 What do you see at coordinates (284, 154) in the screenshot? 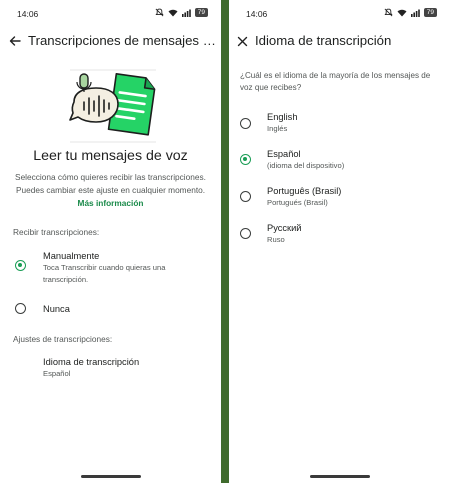
I see `language-name: Español` at bounding box center [284, 154].